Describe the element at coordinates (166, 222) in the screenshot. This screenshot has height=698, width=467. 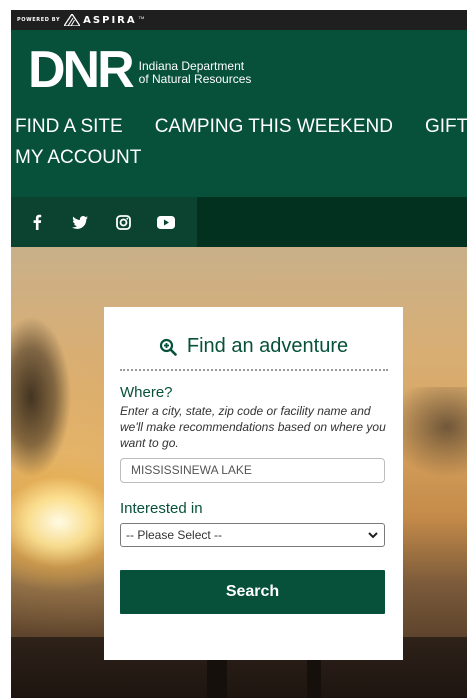
I see `youtube-icon` at that location.